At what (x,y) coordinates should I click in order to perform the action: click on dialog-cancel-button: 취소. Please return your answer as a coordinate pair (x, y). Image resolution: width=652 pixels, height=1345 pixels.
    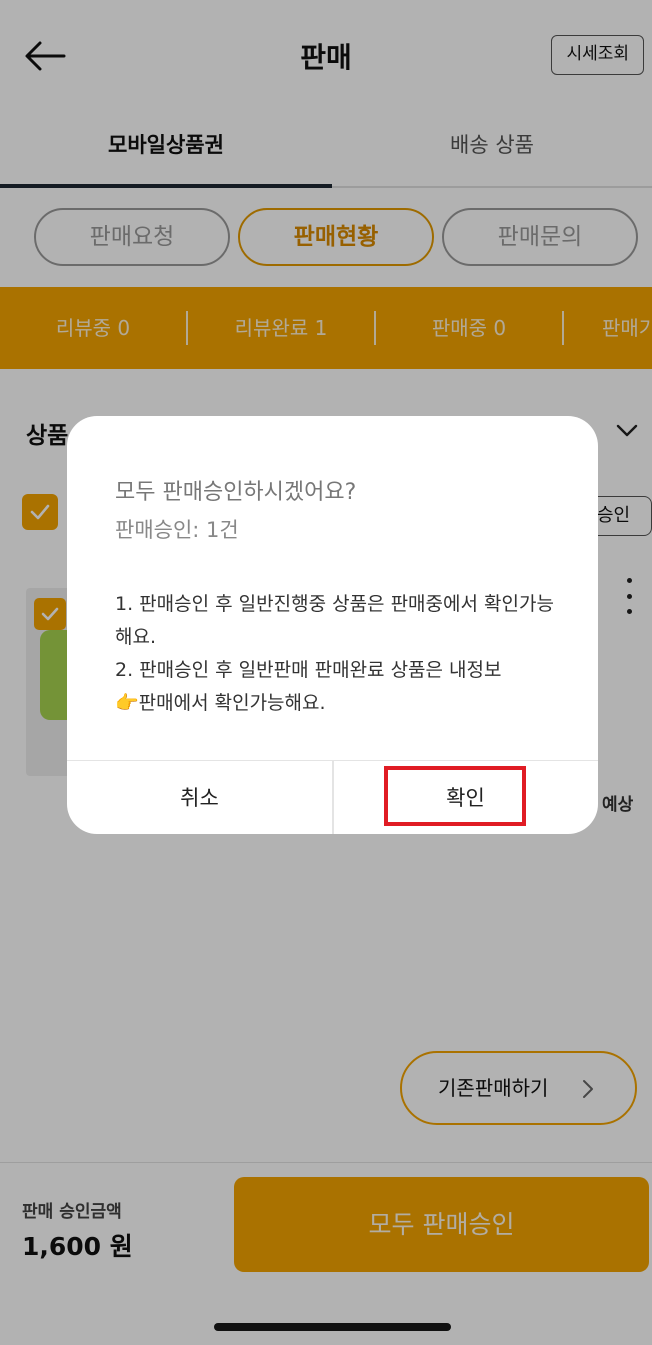
    Looking at the image, I should click on (199, 797).